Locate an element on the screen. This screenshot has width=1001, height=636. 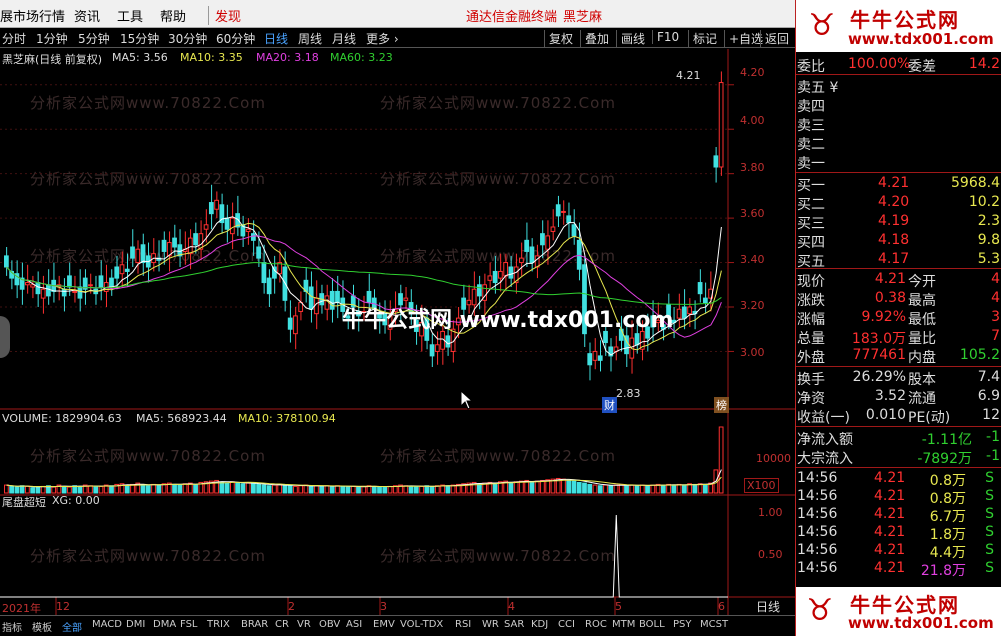
period-fenshi: 分时 is located at coordinates (14, 38).